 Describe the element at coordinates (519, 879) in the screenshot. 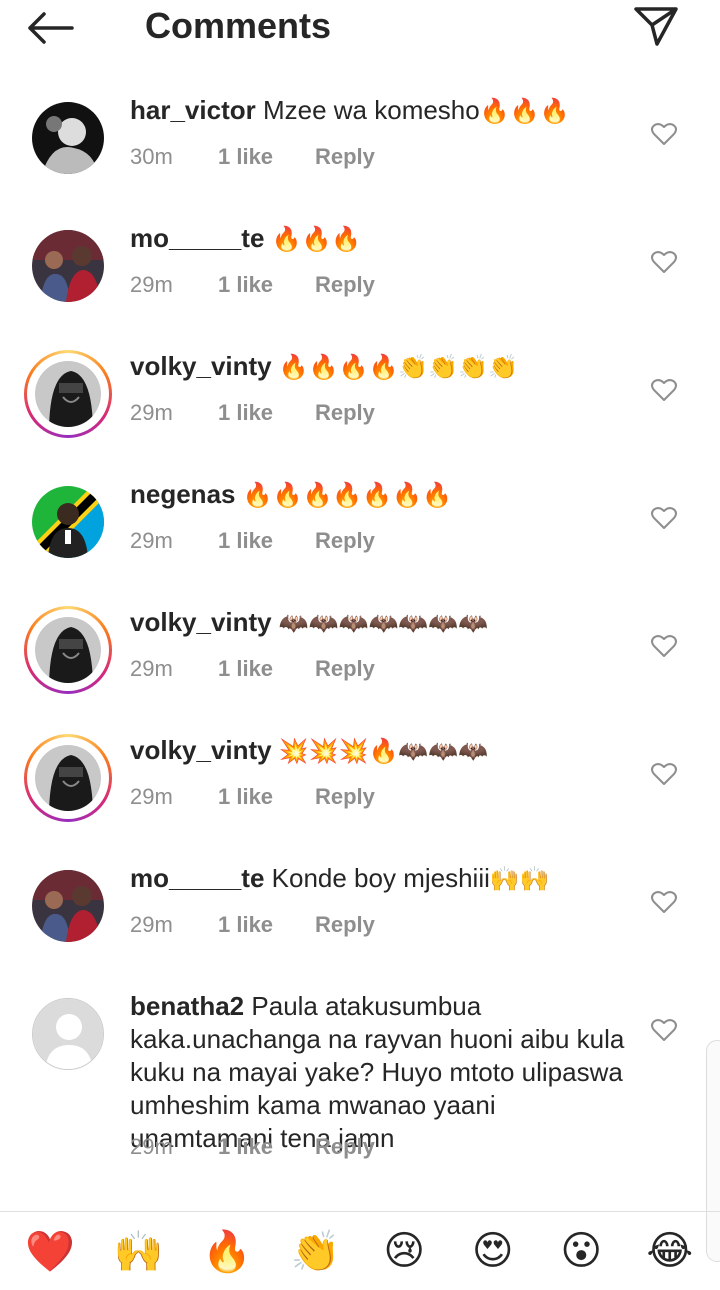

I see `comment-emojis: 🙌🙌` at that location.